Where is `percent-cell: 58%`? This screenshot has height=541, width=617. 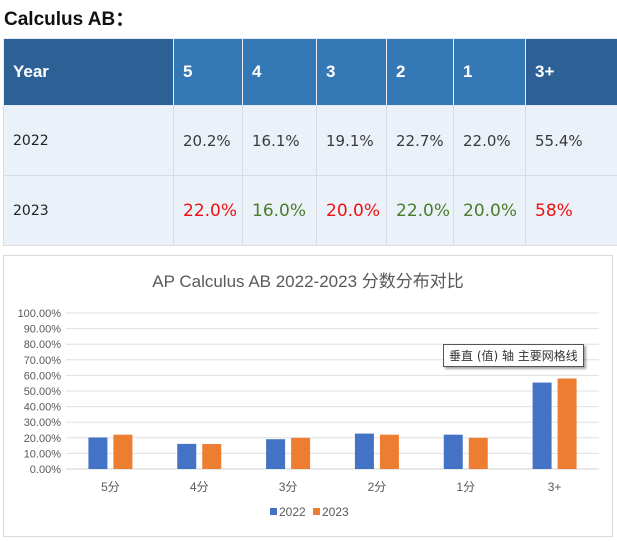 percent-cell: 58% is located at coordinates (571, 211).